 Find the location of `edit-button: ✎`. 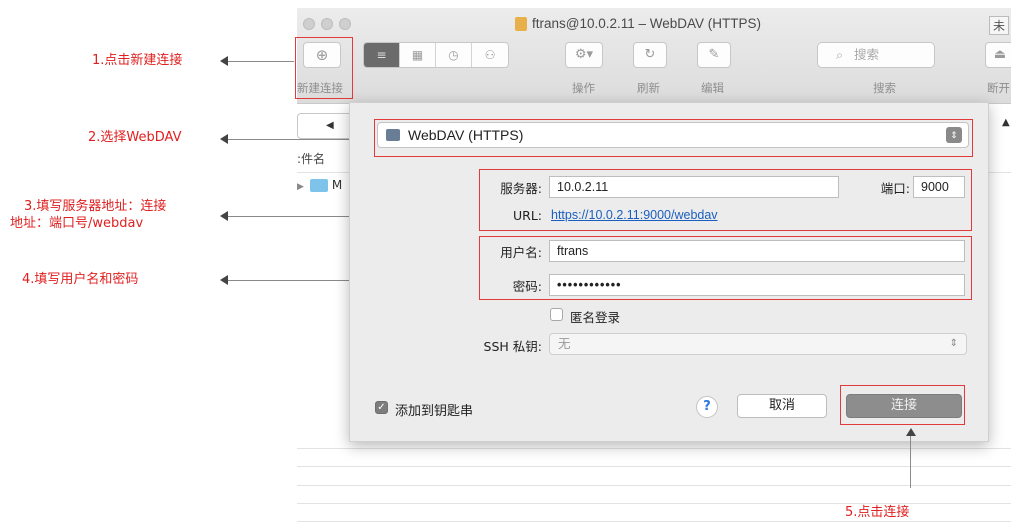

edit-button: ✎ is located at coordinates (714, 55).